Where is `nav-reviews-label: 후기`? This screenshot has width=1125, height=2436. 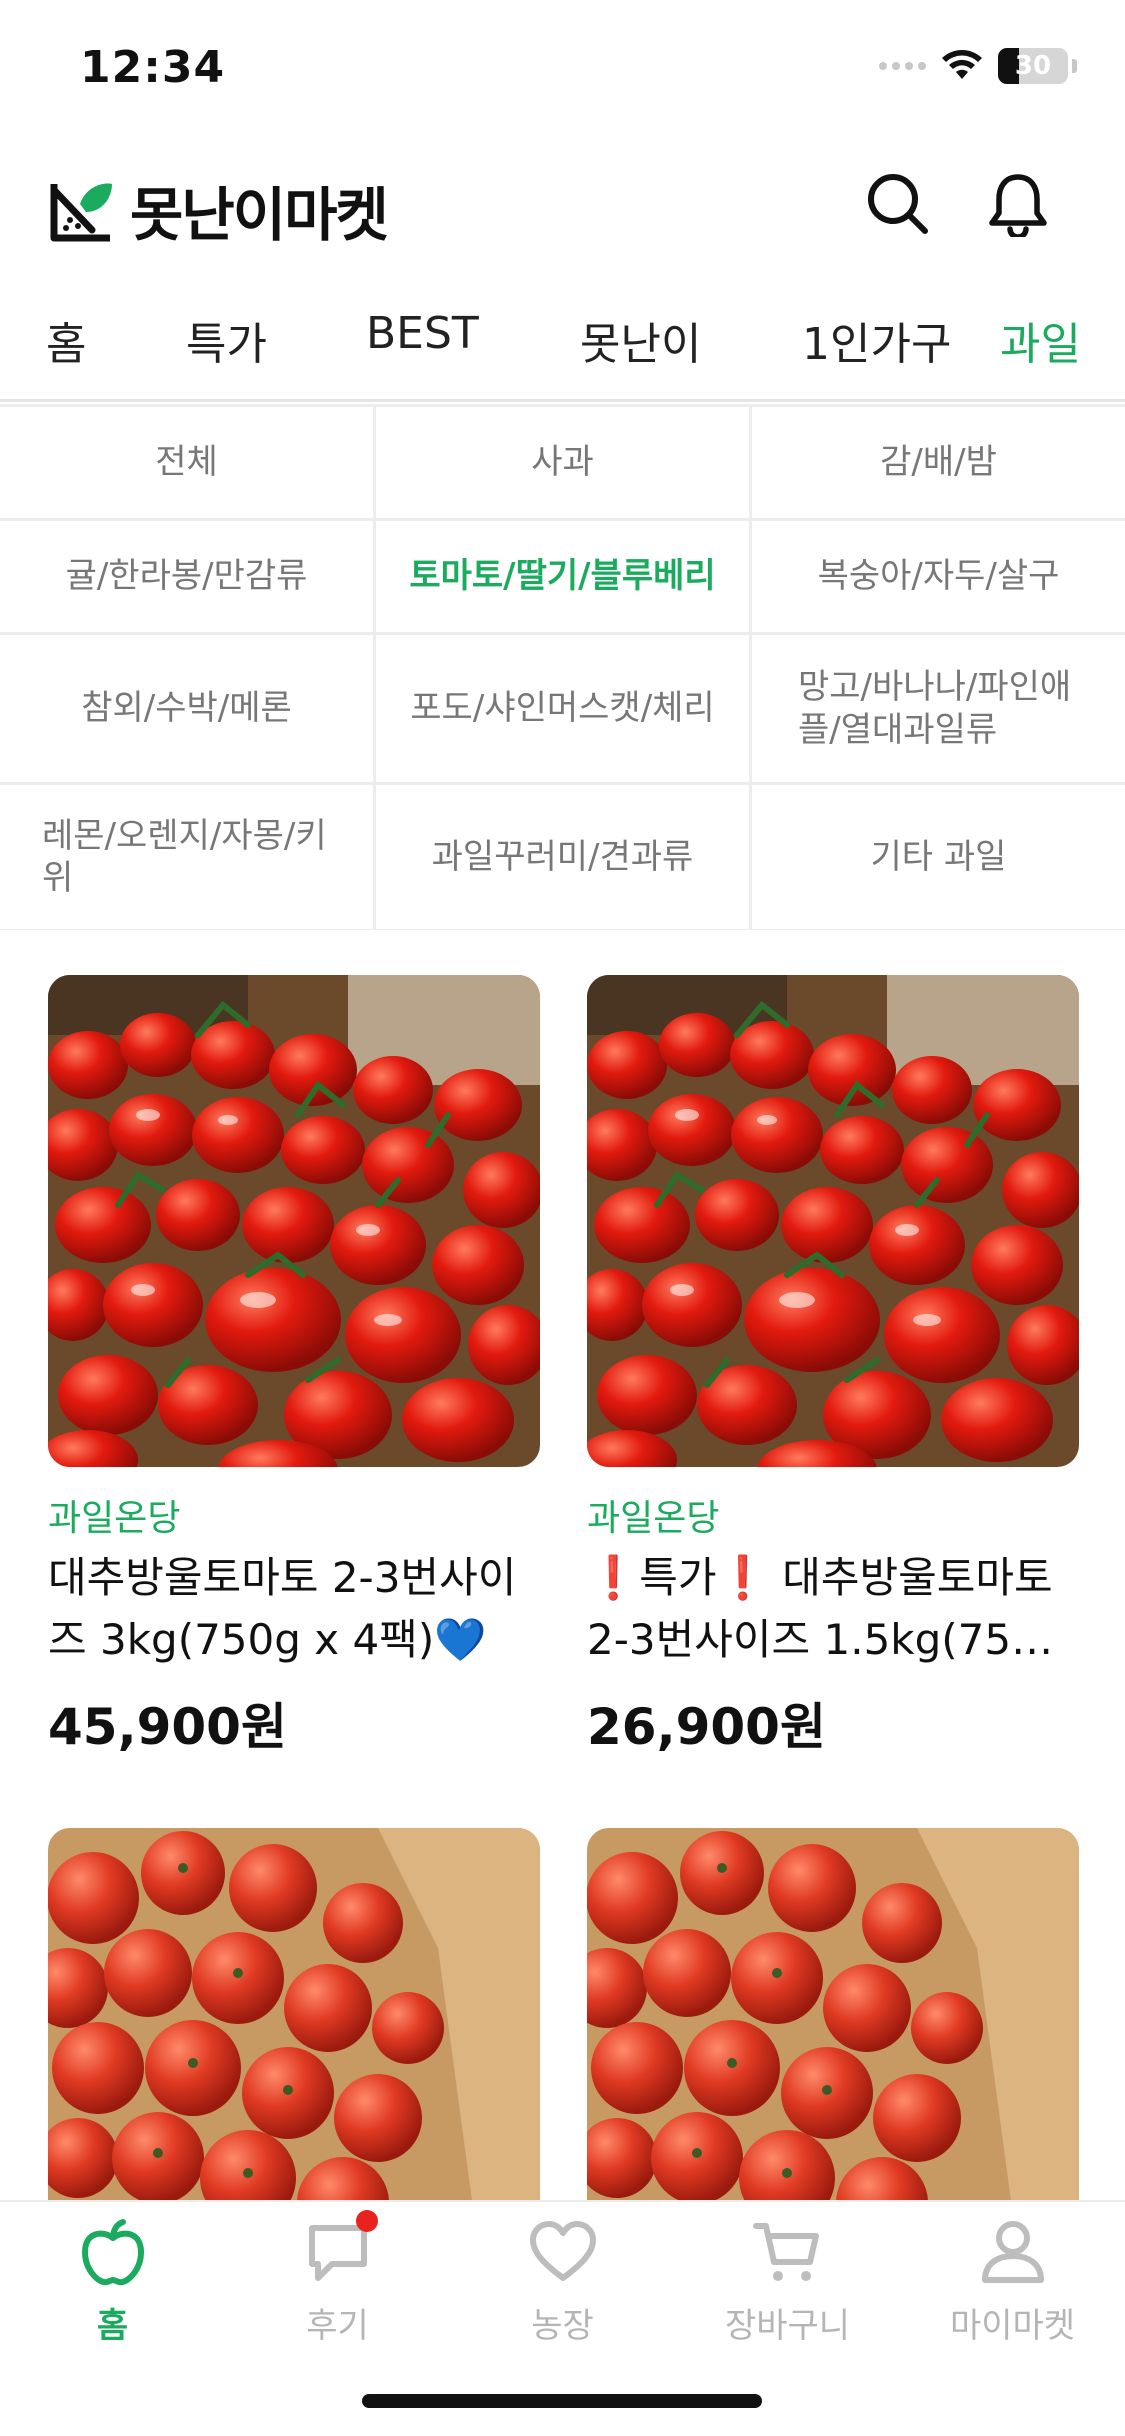 nav-reviews-label: 후기 is located at coordinates (337, 2326).